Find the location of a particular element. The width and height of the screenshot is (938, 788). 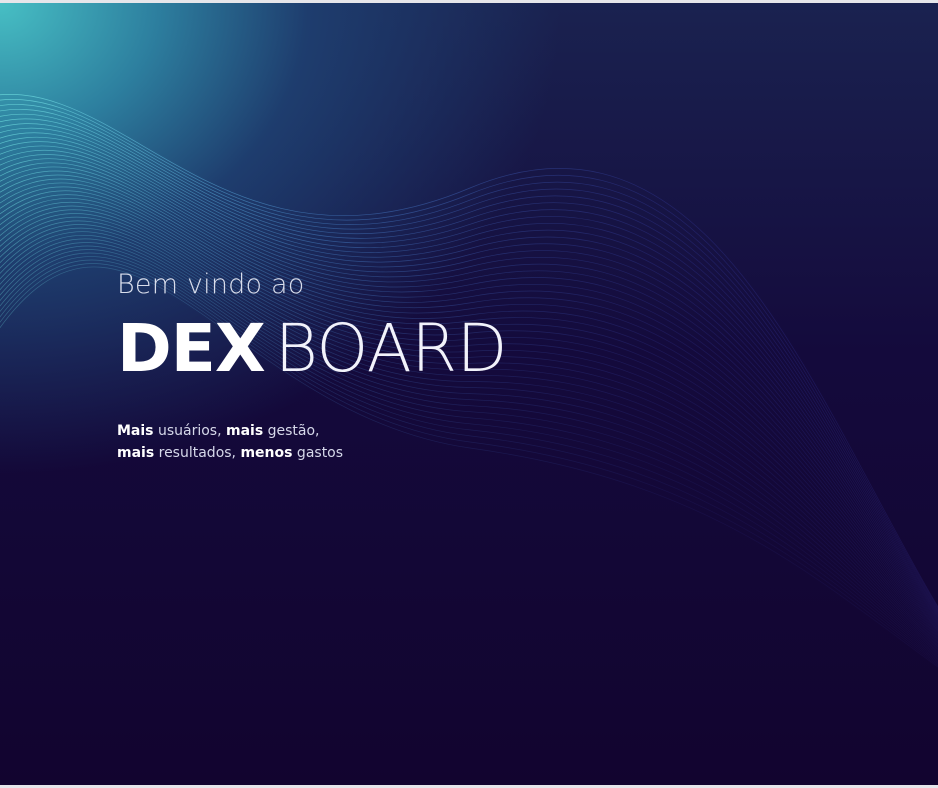

tagline-line-1: Mais usuários, mais gestão, is located at coordinates (312, 431).